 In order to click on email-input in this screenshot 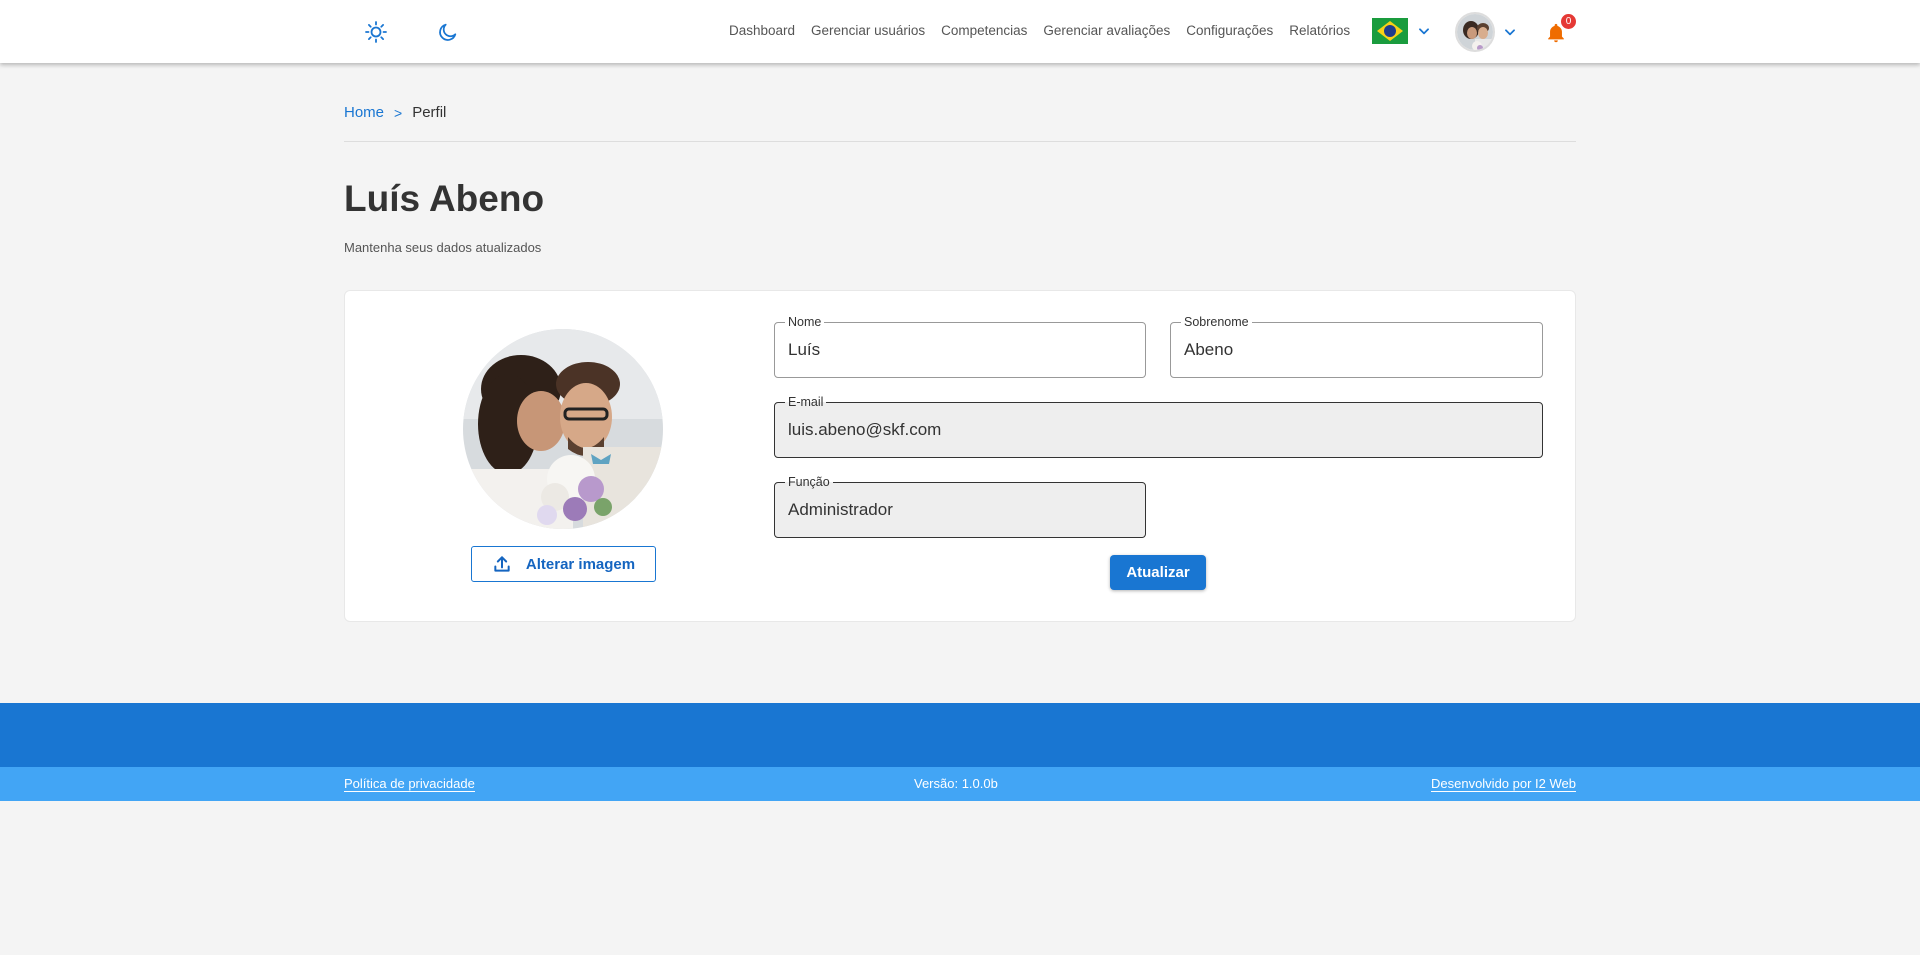, I will do `click(1158, 430)`.